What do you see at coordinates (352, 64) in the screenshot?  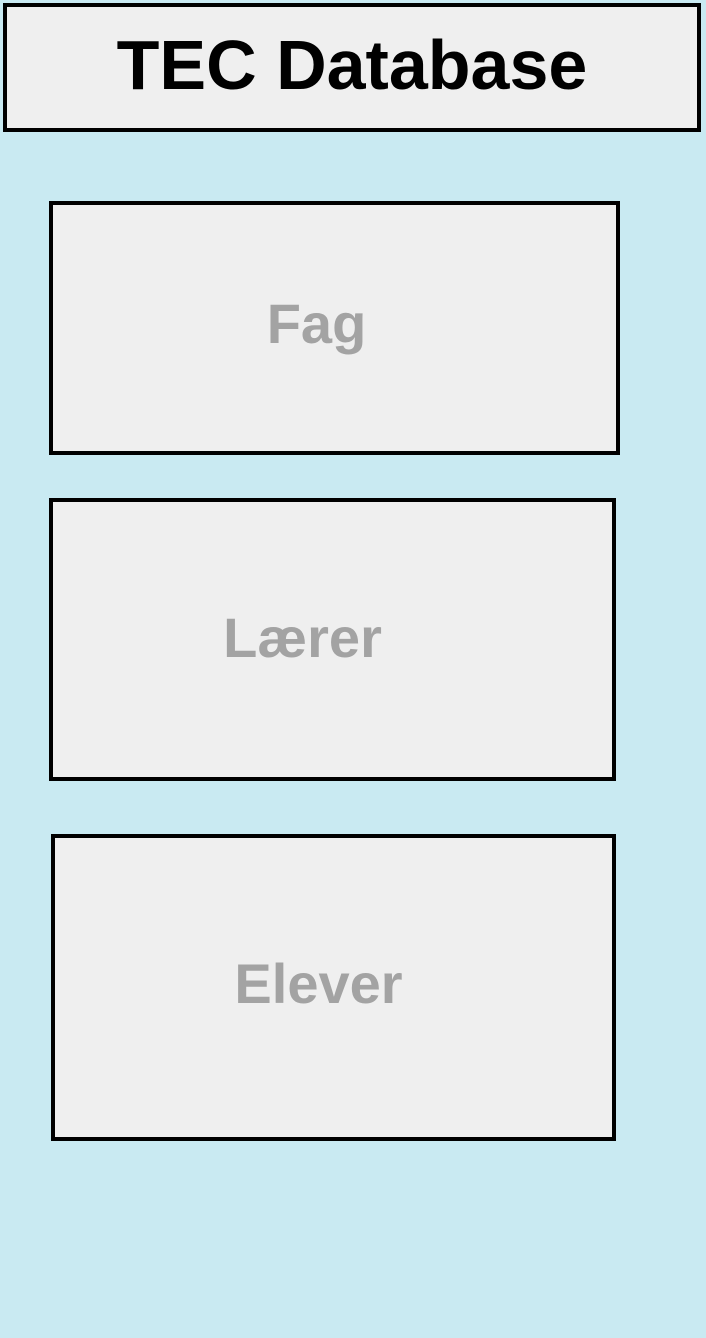 I see `page-title: TEC Database` at bounding box center [352, 64].